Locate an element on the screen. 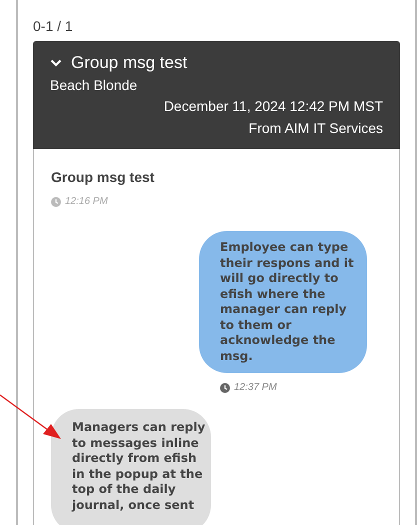 Image resolution: width=420 pixels, height=525 pixels. message-source: From AIM IT Services is located at coordinates (315, 128).